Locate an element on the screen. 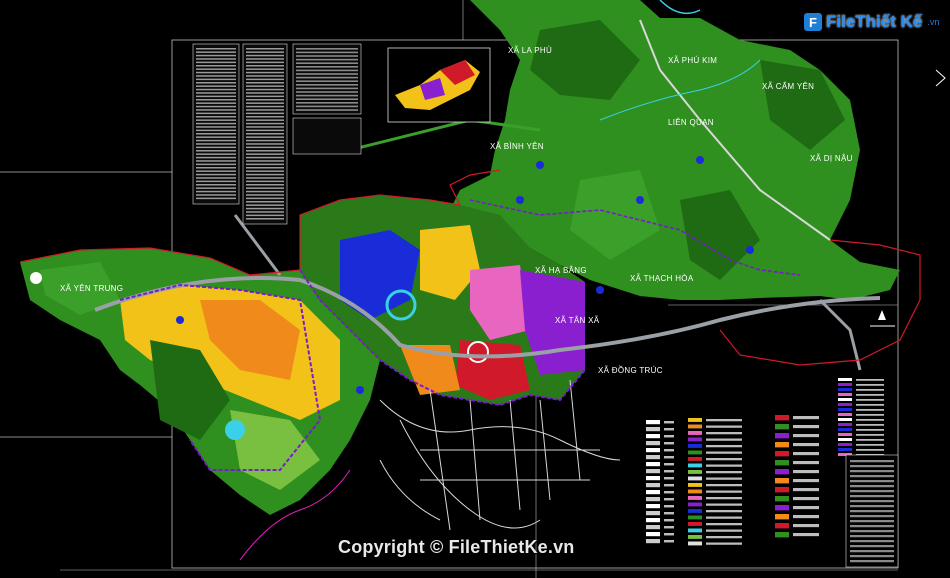  copyright-watermark: Copyright © FileThietKe.vn is located at coordinates (456, 547).